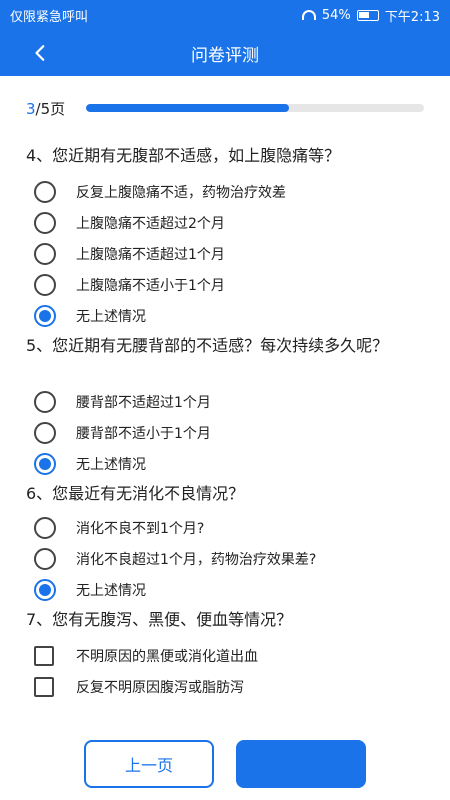 The image size is (450, 800). I want to click on progress-indicator: 3/5页, so click(226, 108).